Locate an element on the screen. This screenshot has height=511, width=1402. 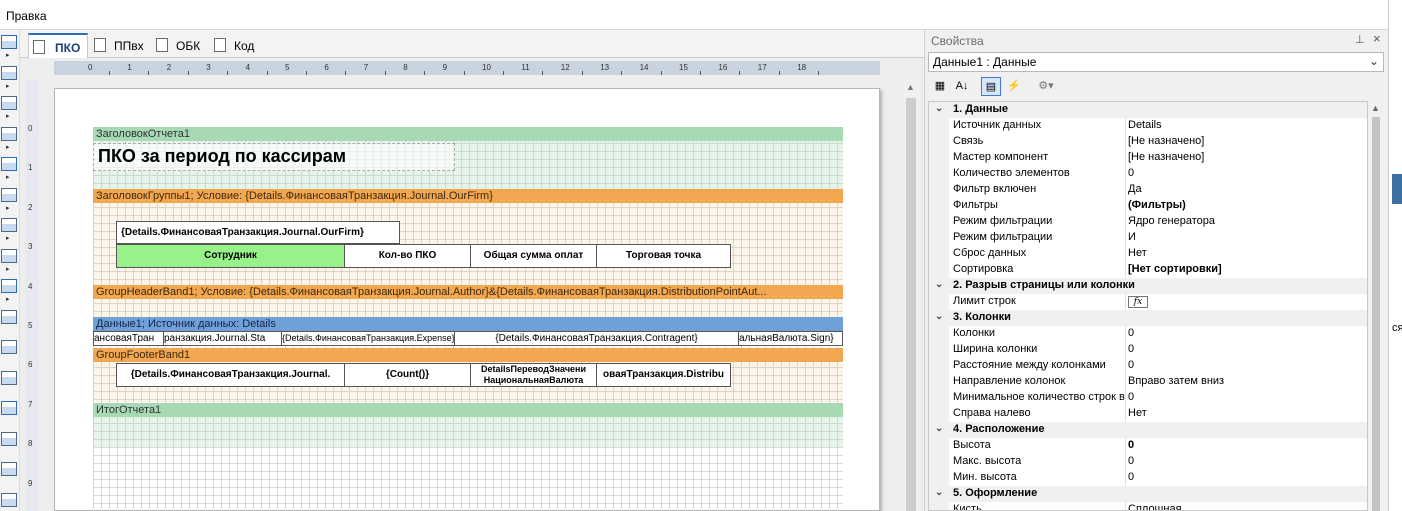
property-category: ⌄ 1. Данные is located at coordinates (1148, 110).